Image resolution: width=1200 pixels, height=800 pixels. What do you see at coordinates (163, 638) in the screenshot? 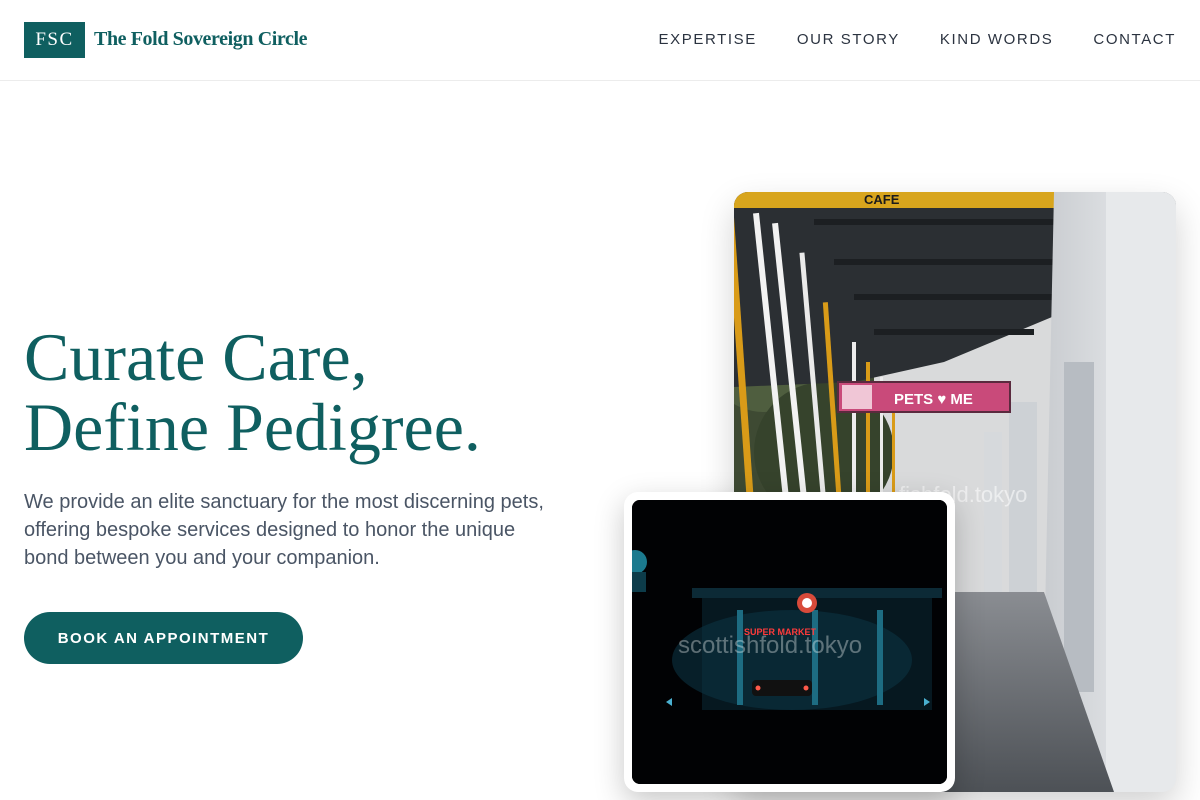
I see `book-appointment-button: BOOK AN APPOINTMENT` at bounding box center [163, 638].